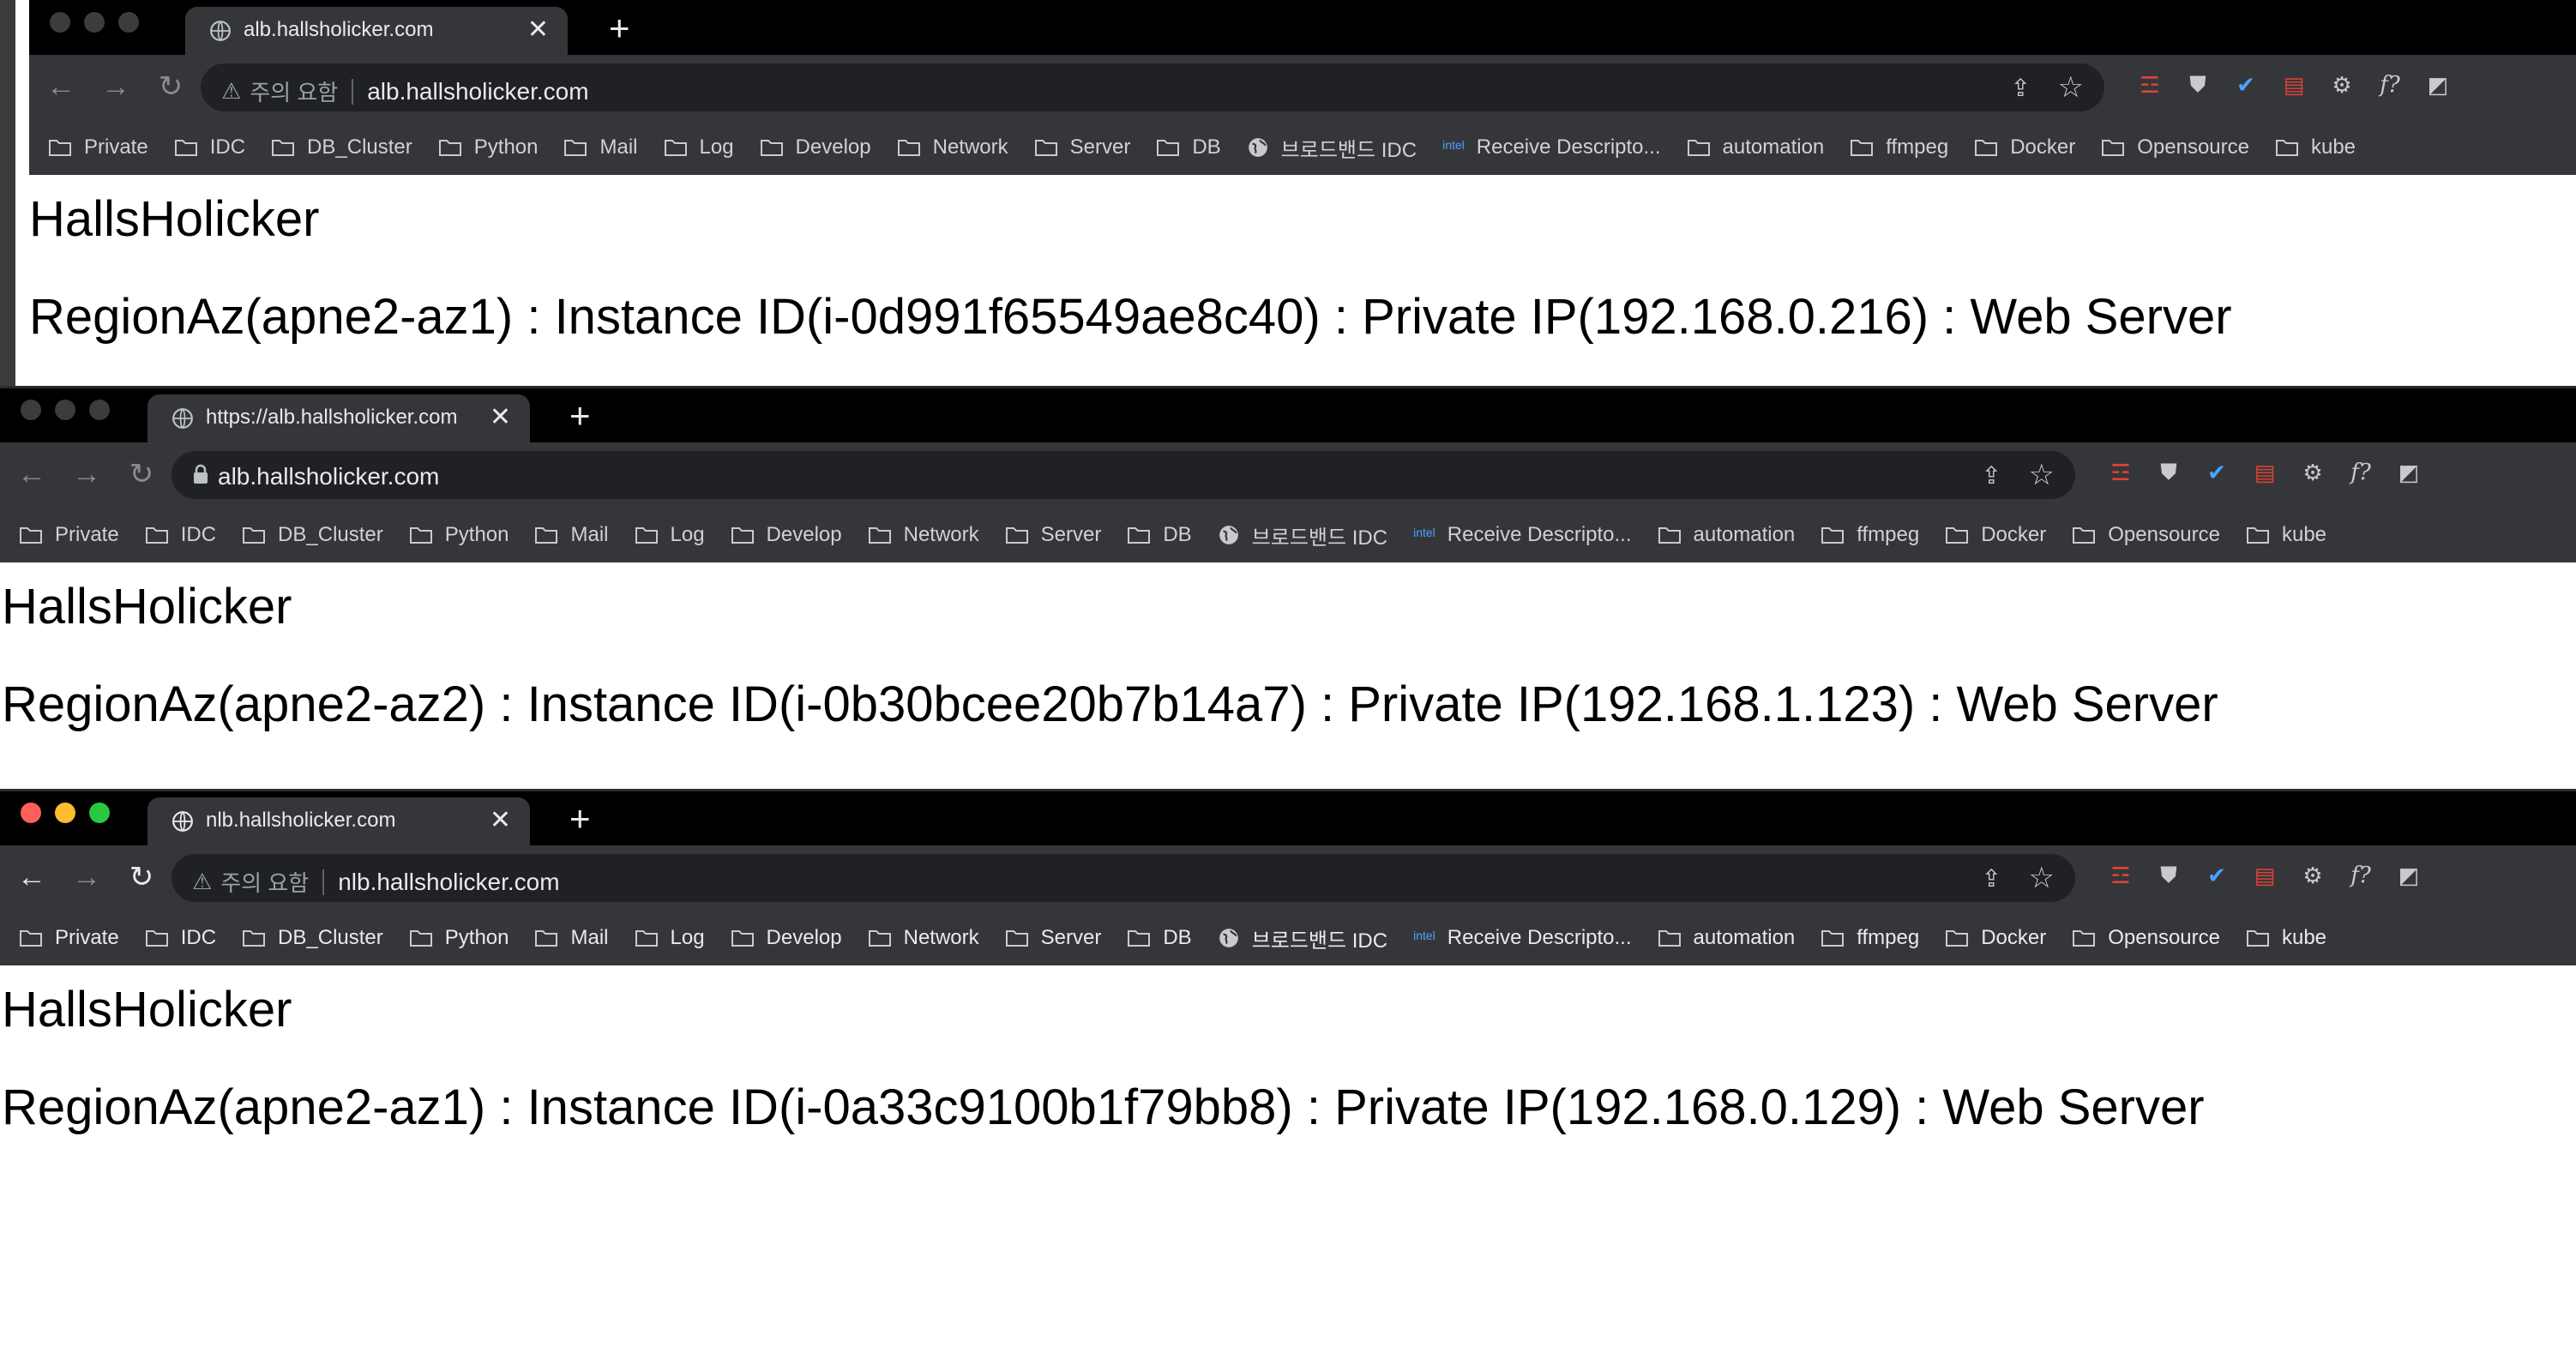 This screenshot has height=1365, width=2576. I want to click on address-bar: ⚠ 주의 요함 alb.hallsholicker.com ⇪ ☆, so click(1152, 87).